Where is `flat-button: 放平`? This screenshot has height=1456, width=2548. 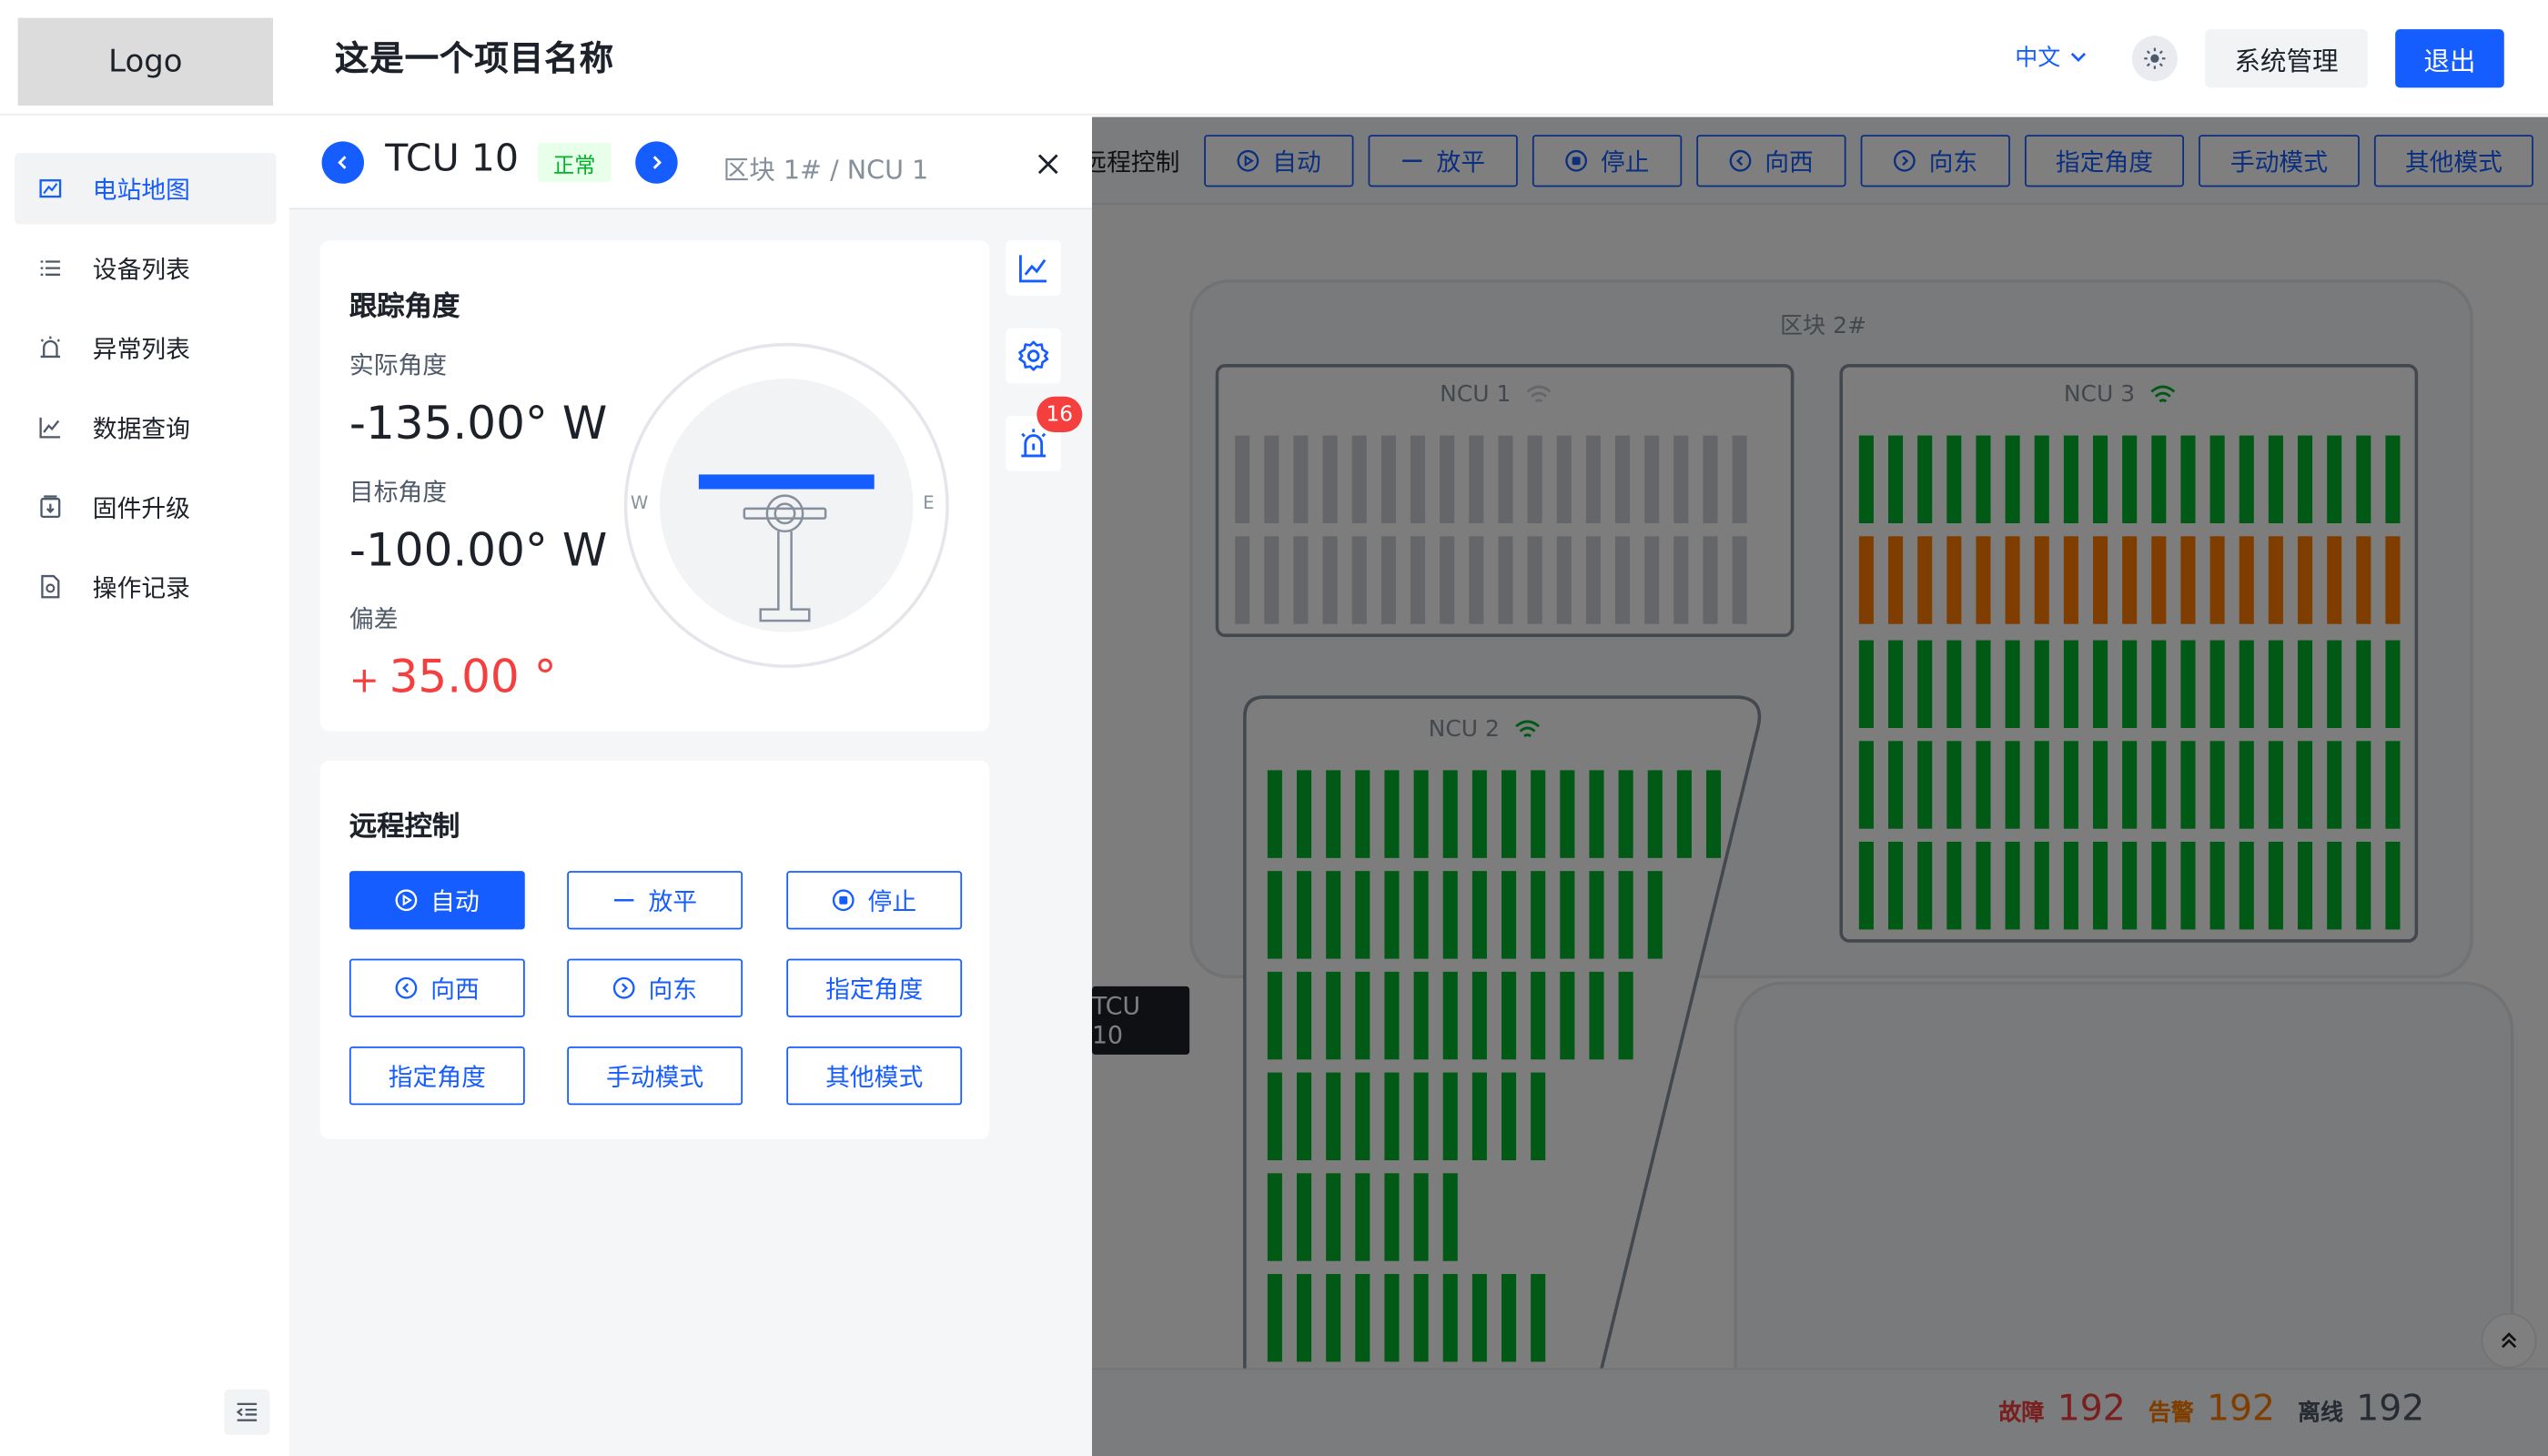
flat-button: 放平 is located at coordinates (655, 901).